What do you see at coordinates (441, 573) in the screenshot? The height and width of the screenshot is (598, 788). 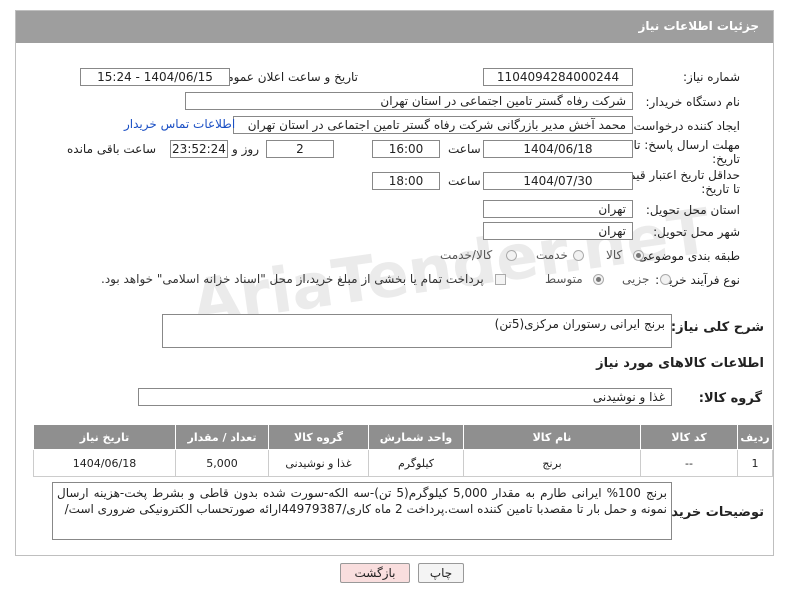 I see `print-button: چاپ` at bounding box center [441, 573].